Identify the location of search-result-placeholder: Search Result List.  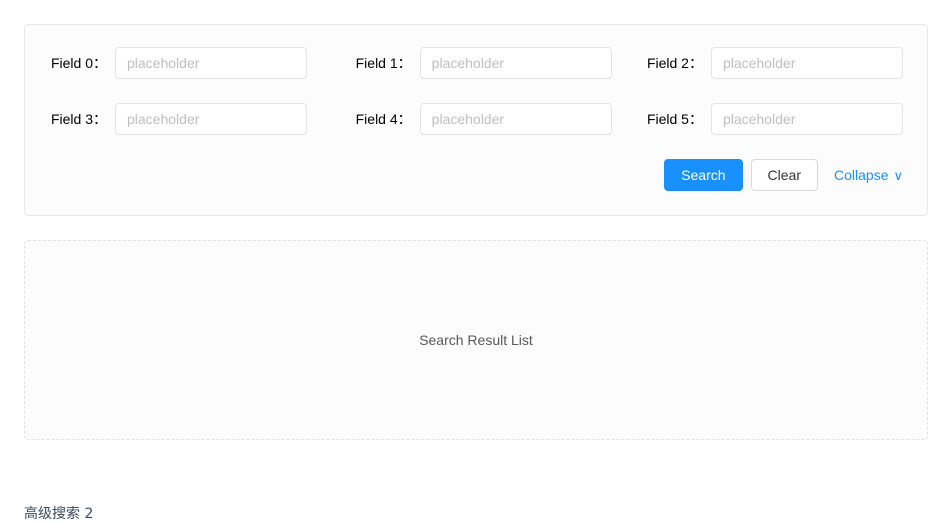
(476, 340).